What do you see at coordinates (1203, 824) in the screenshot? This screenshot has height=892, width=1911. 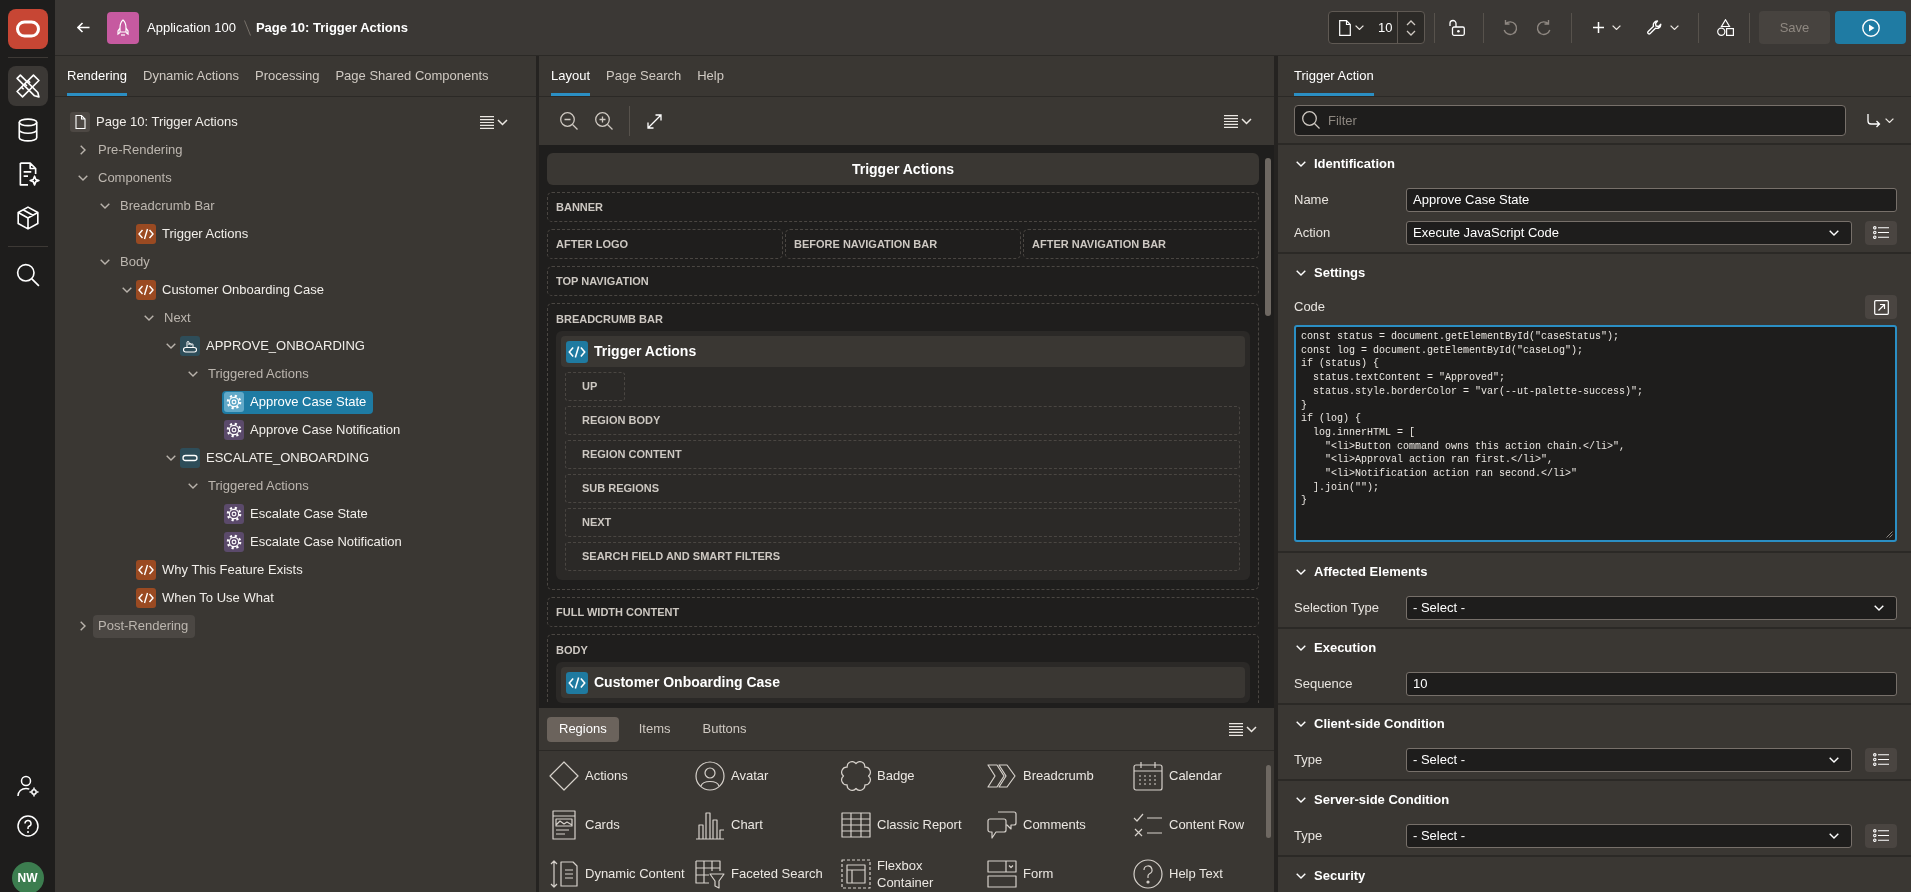 I see `gallery-item: Content Row` at bounding box center [1203, 824].